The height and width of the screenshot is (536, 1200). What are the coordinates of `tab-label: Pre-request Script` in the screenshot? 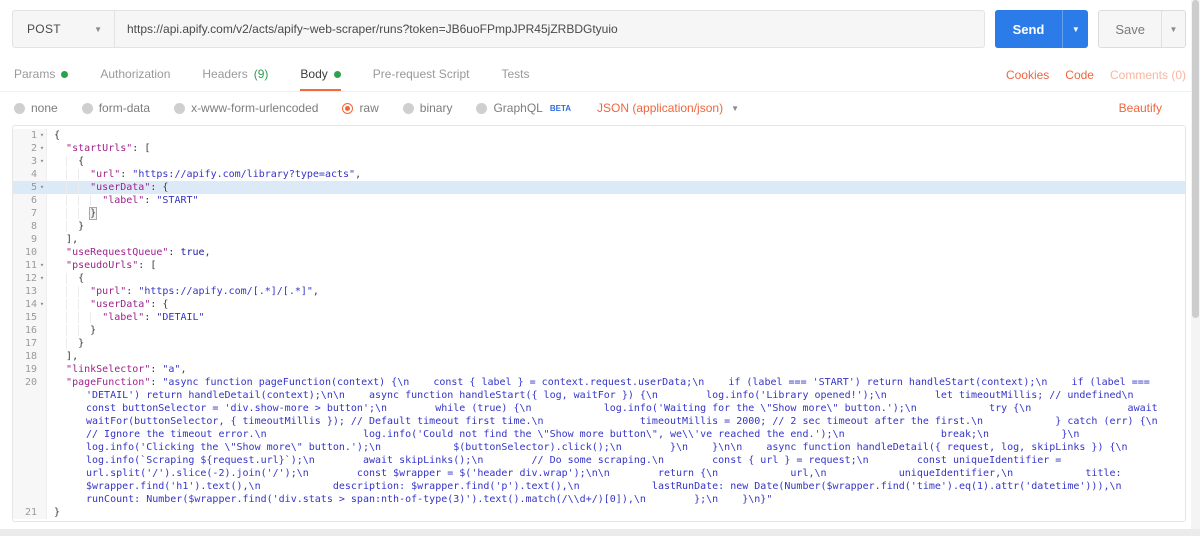 It's located at (421, 74).